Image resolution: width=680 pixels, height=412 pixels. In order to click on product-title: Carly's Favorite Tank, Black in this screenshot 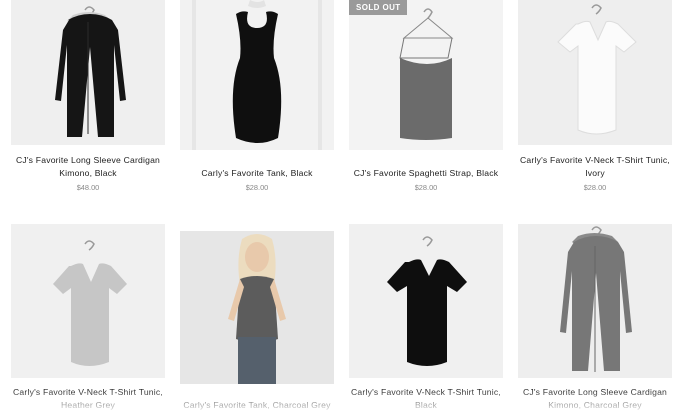, I will do `click(257, 173)`.